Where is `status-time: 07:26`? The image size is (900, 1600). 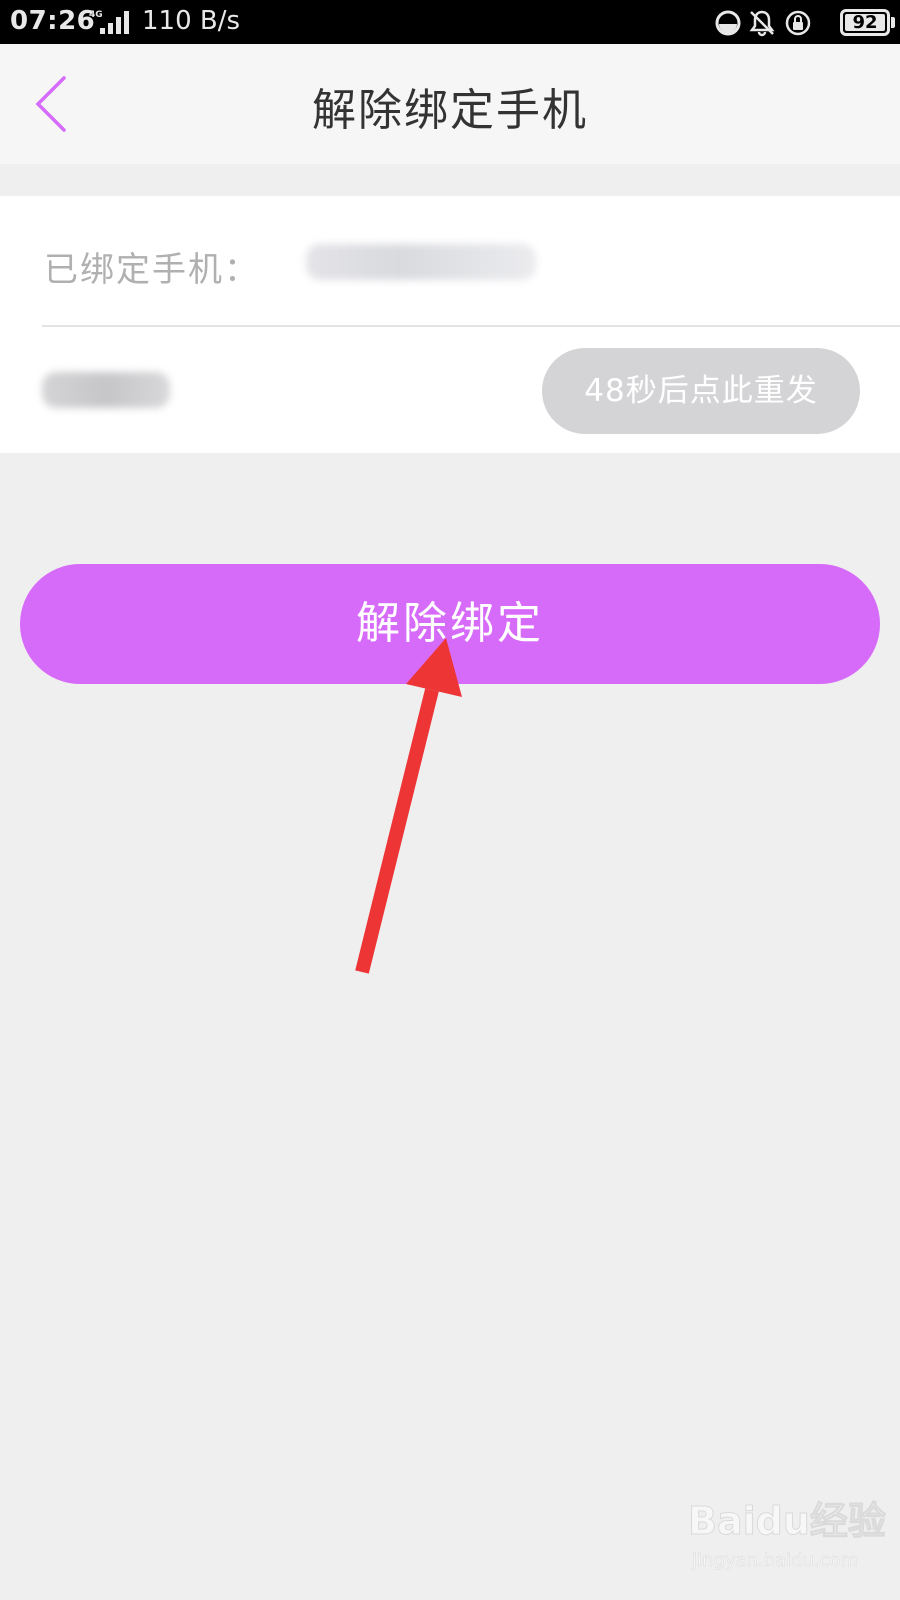 status-time: 07:26 is located at coordinates (53, 21).